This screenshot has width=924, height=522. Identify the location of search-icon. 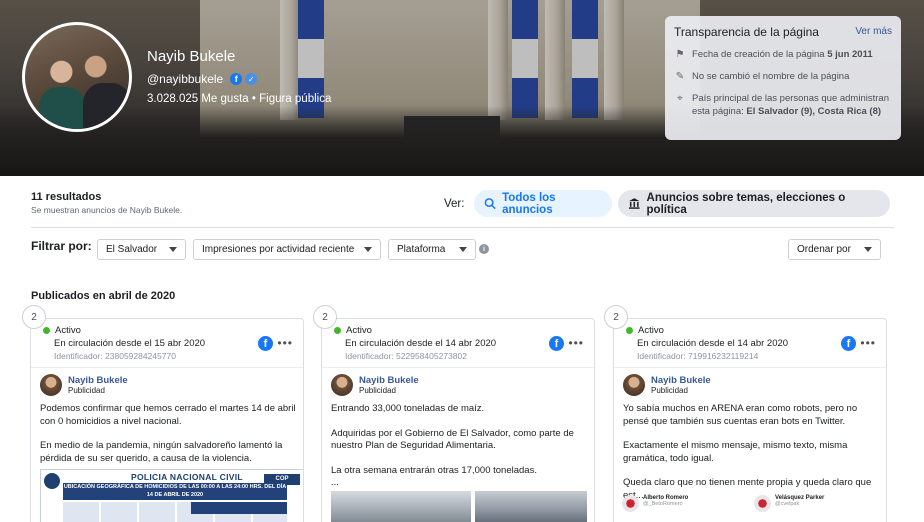
(490, 204).